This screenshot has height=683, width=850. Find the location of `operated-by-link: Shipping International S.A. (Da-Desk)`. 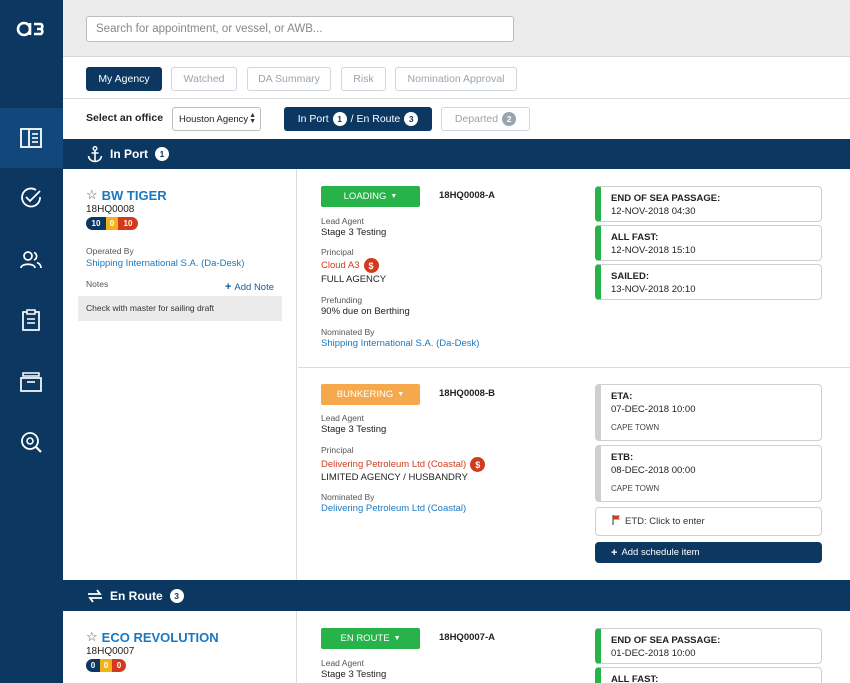

operated-by-link: Shipping International S.A. (Da-Desk) is located at coordinates (165, 263).